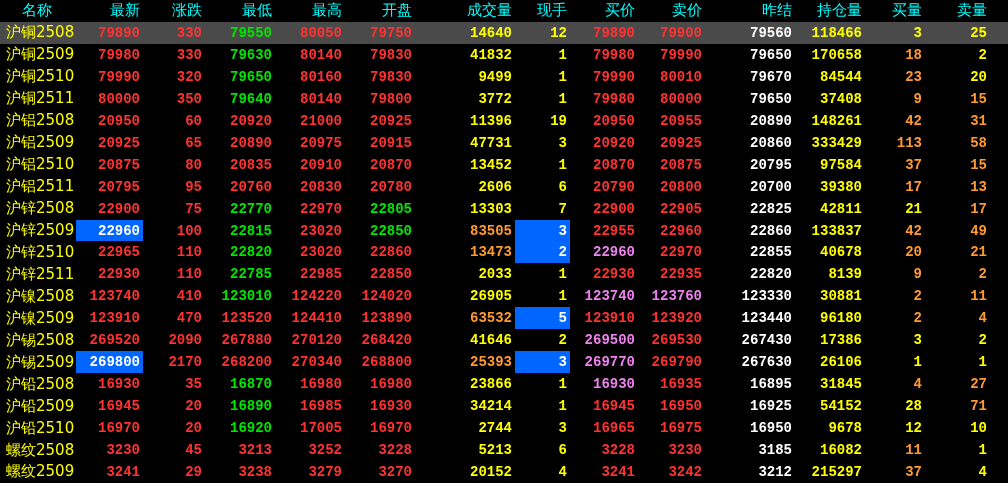 Image resolution: width=1008 pixels, height=483 pixels. Describe the element at coordinates (504, 98) in the screenshot. I see `quote-row: 沪铜2511 80000 350 79640 80140 79800 3772 1 79980 80000 79650 37408 9 15` at that location.